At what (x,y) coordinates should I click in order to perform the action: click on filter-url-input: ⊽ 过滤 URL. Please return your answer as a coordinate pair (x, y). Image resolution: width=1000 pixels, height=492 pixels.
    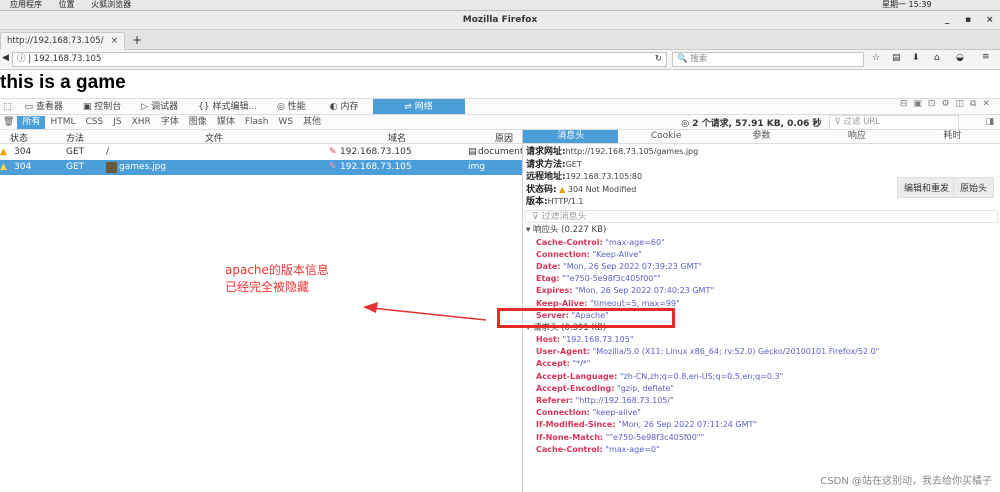
    Looking at the image, I should click on (894, 122).